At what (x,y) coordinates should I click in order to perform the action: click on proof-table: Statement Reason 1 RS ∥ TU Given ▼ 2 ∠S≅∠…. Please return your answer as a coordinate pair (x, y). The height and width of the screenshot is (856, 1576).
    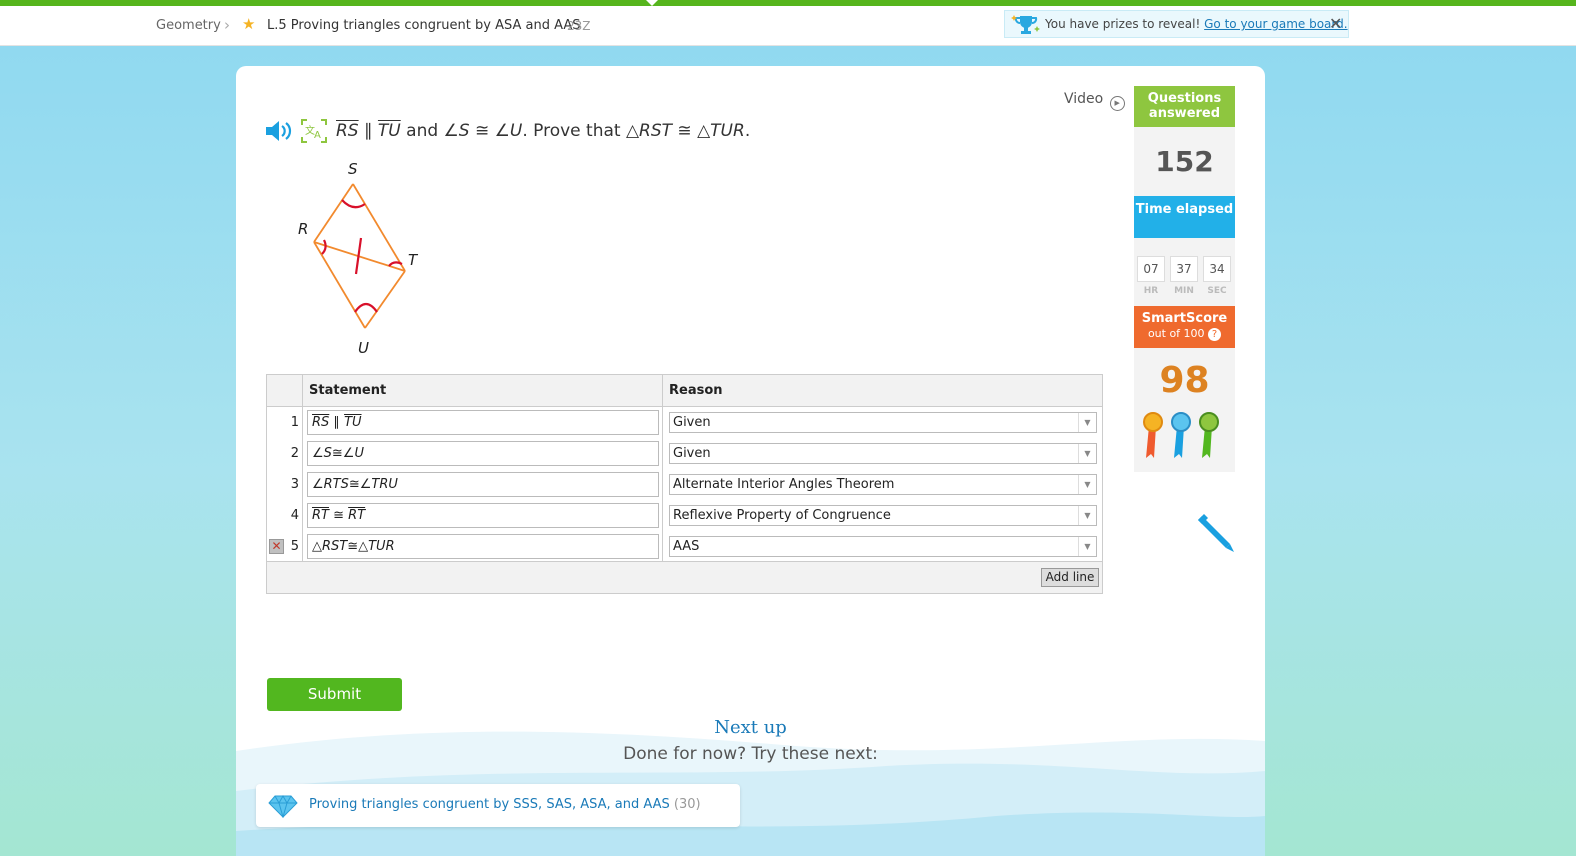
    Looking at the image, I should click on (684, 484).